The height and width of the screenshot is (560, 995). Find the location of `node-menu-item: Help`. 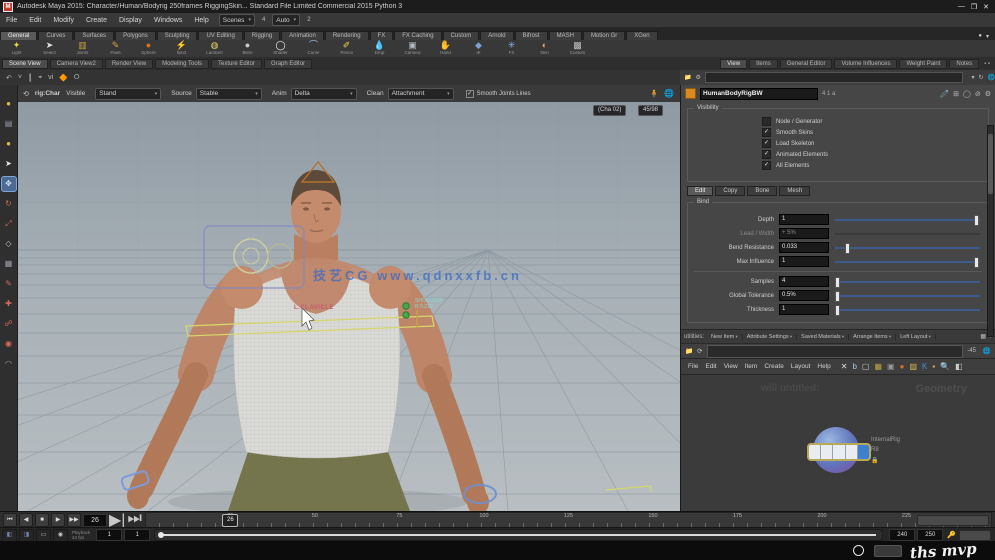

node-menu-item: Help is located at coordinates (823, 366).